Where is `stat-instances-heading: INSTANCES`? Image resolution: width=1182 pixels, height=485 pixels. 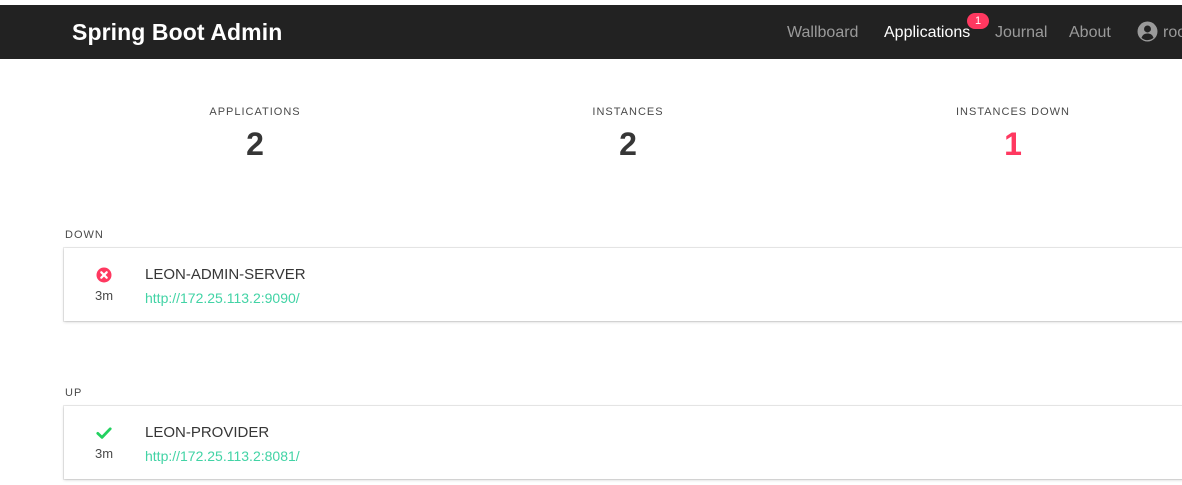
stat-instances-heading: INSTANCES is located at coordinates (628, 112).